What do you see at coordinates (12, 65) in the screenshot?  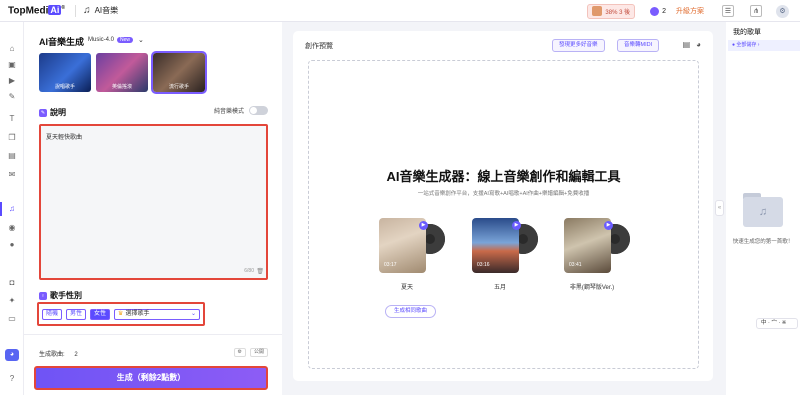 I see `image-icon: ▣` at bounding box center [12, 65].